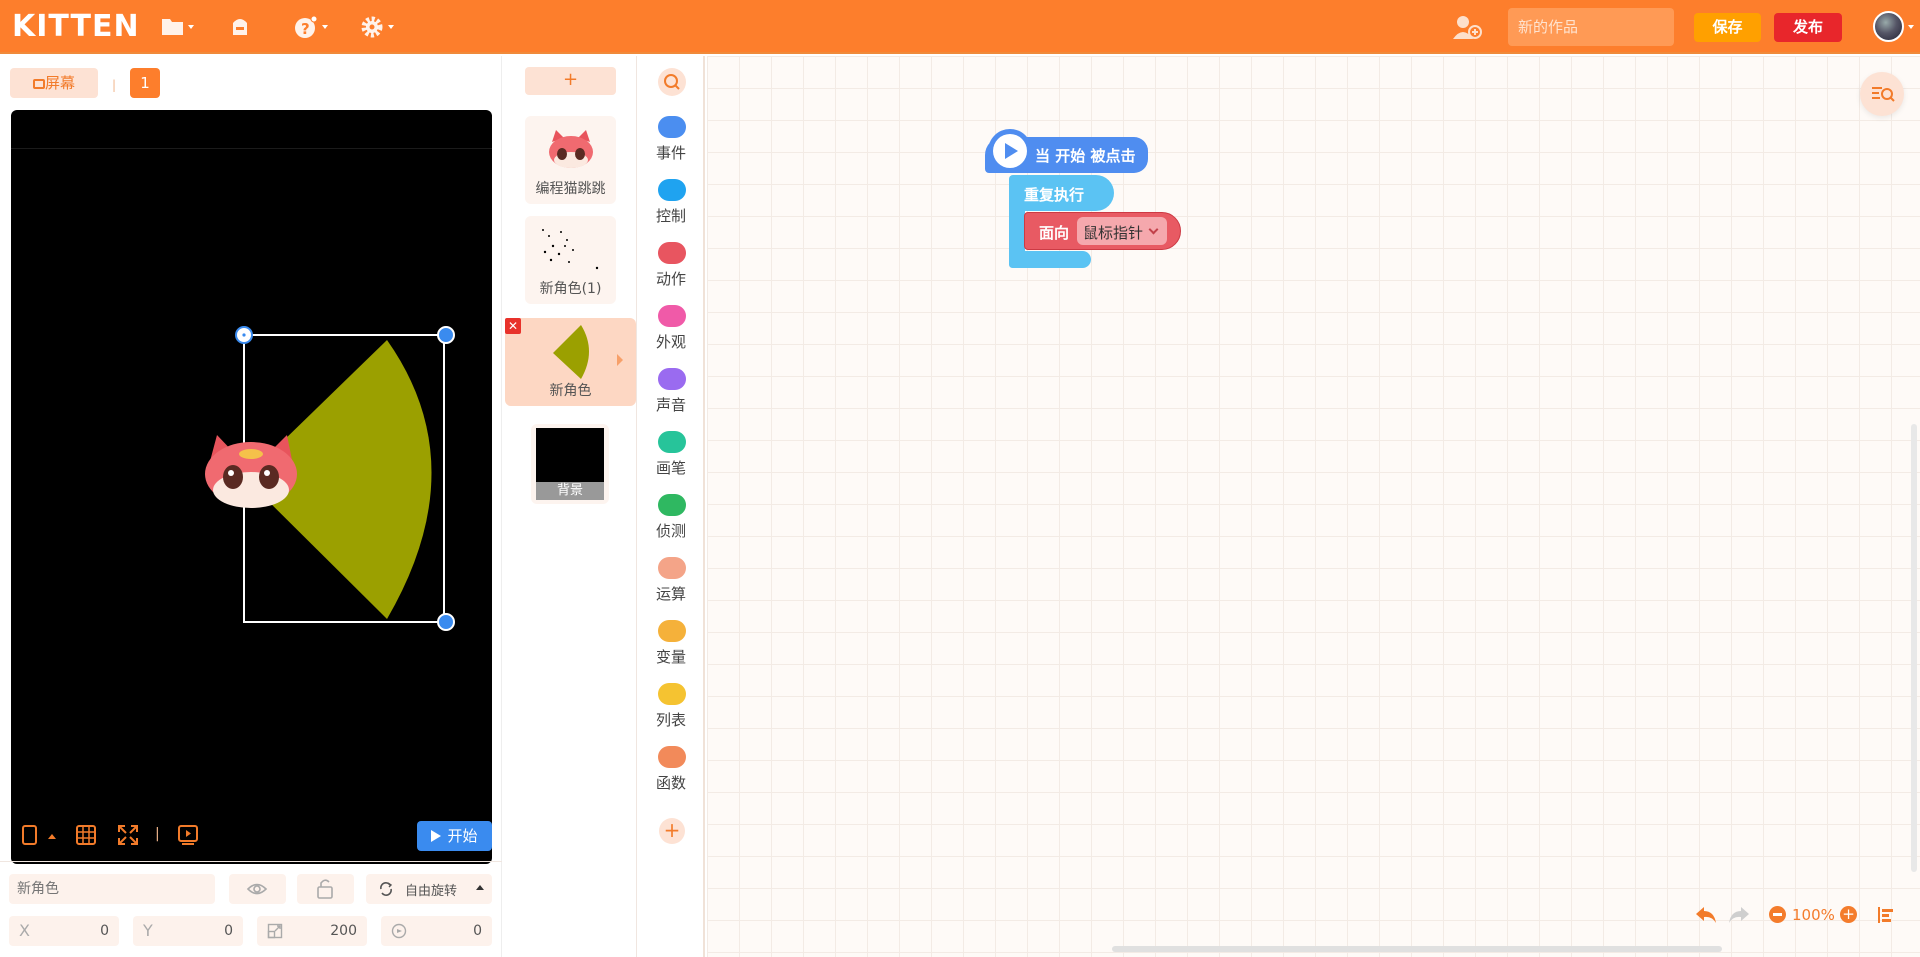 This screenshot has height=957, width=1920. What do you see at coordinates (570, 160) in the screenshot?
I see `sprite-card: 编程猫跳跳` at bounding box center [570, 160].